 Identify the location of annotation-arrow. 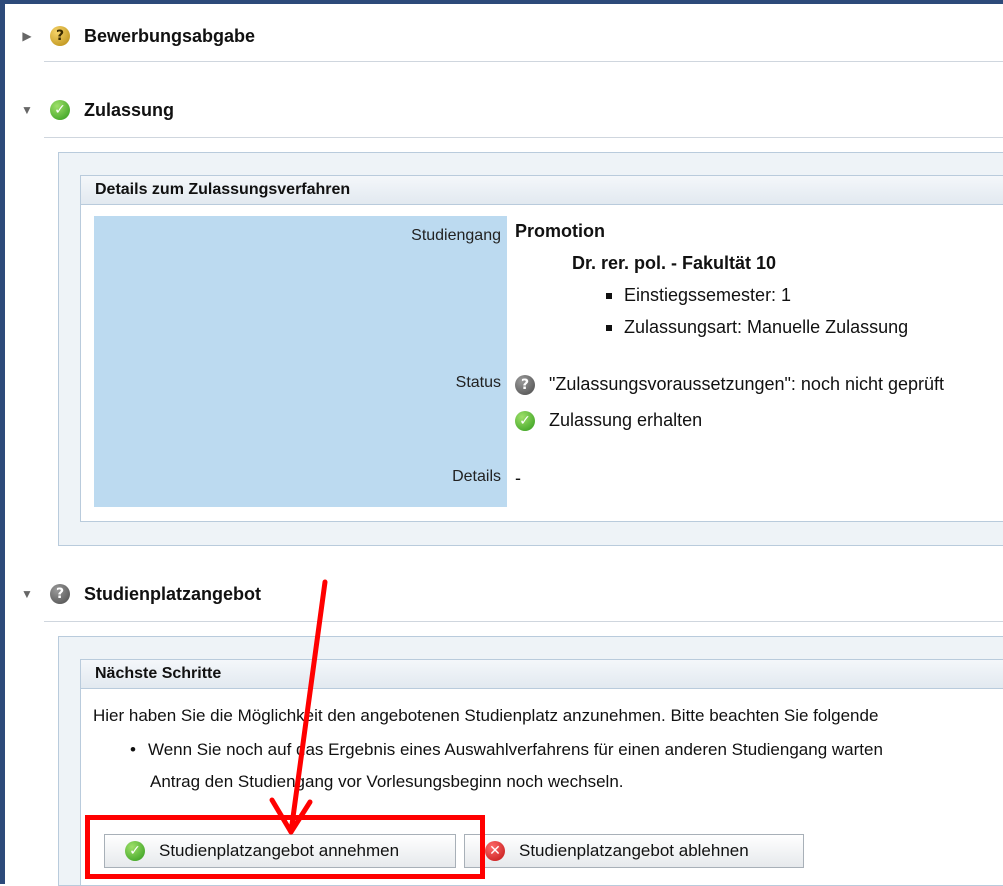
(298, 707).